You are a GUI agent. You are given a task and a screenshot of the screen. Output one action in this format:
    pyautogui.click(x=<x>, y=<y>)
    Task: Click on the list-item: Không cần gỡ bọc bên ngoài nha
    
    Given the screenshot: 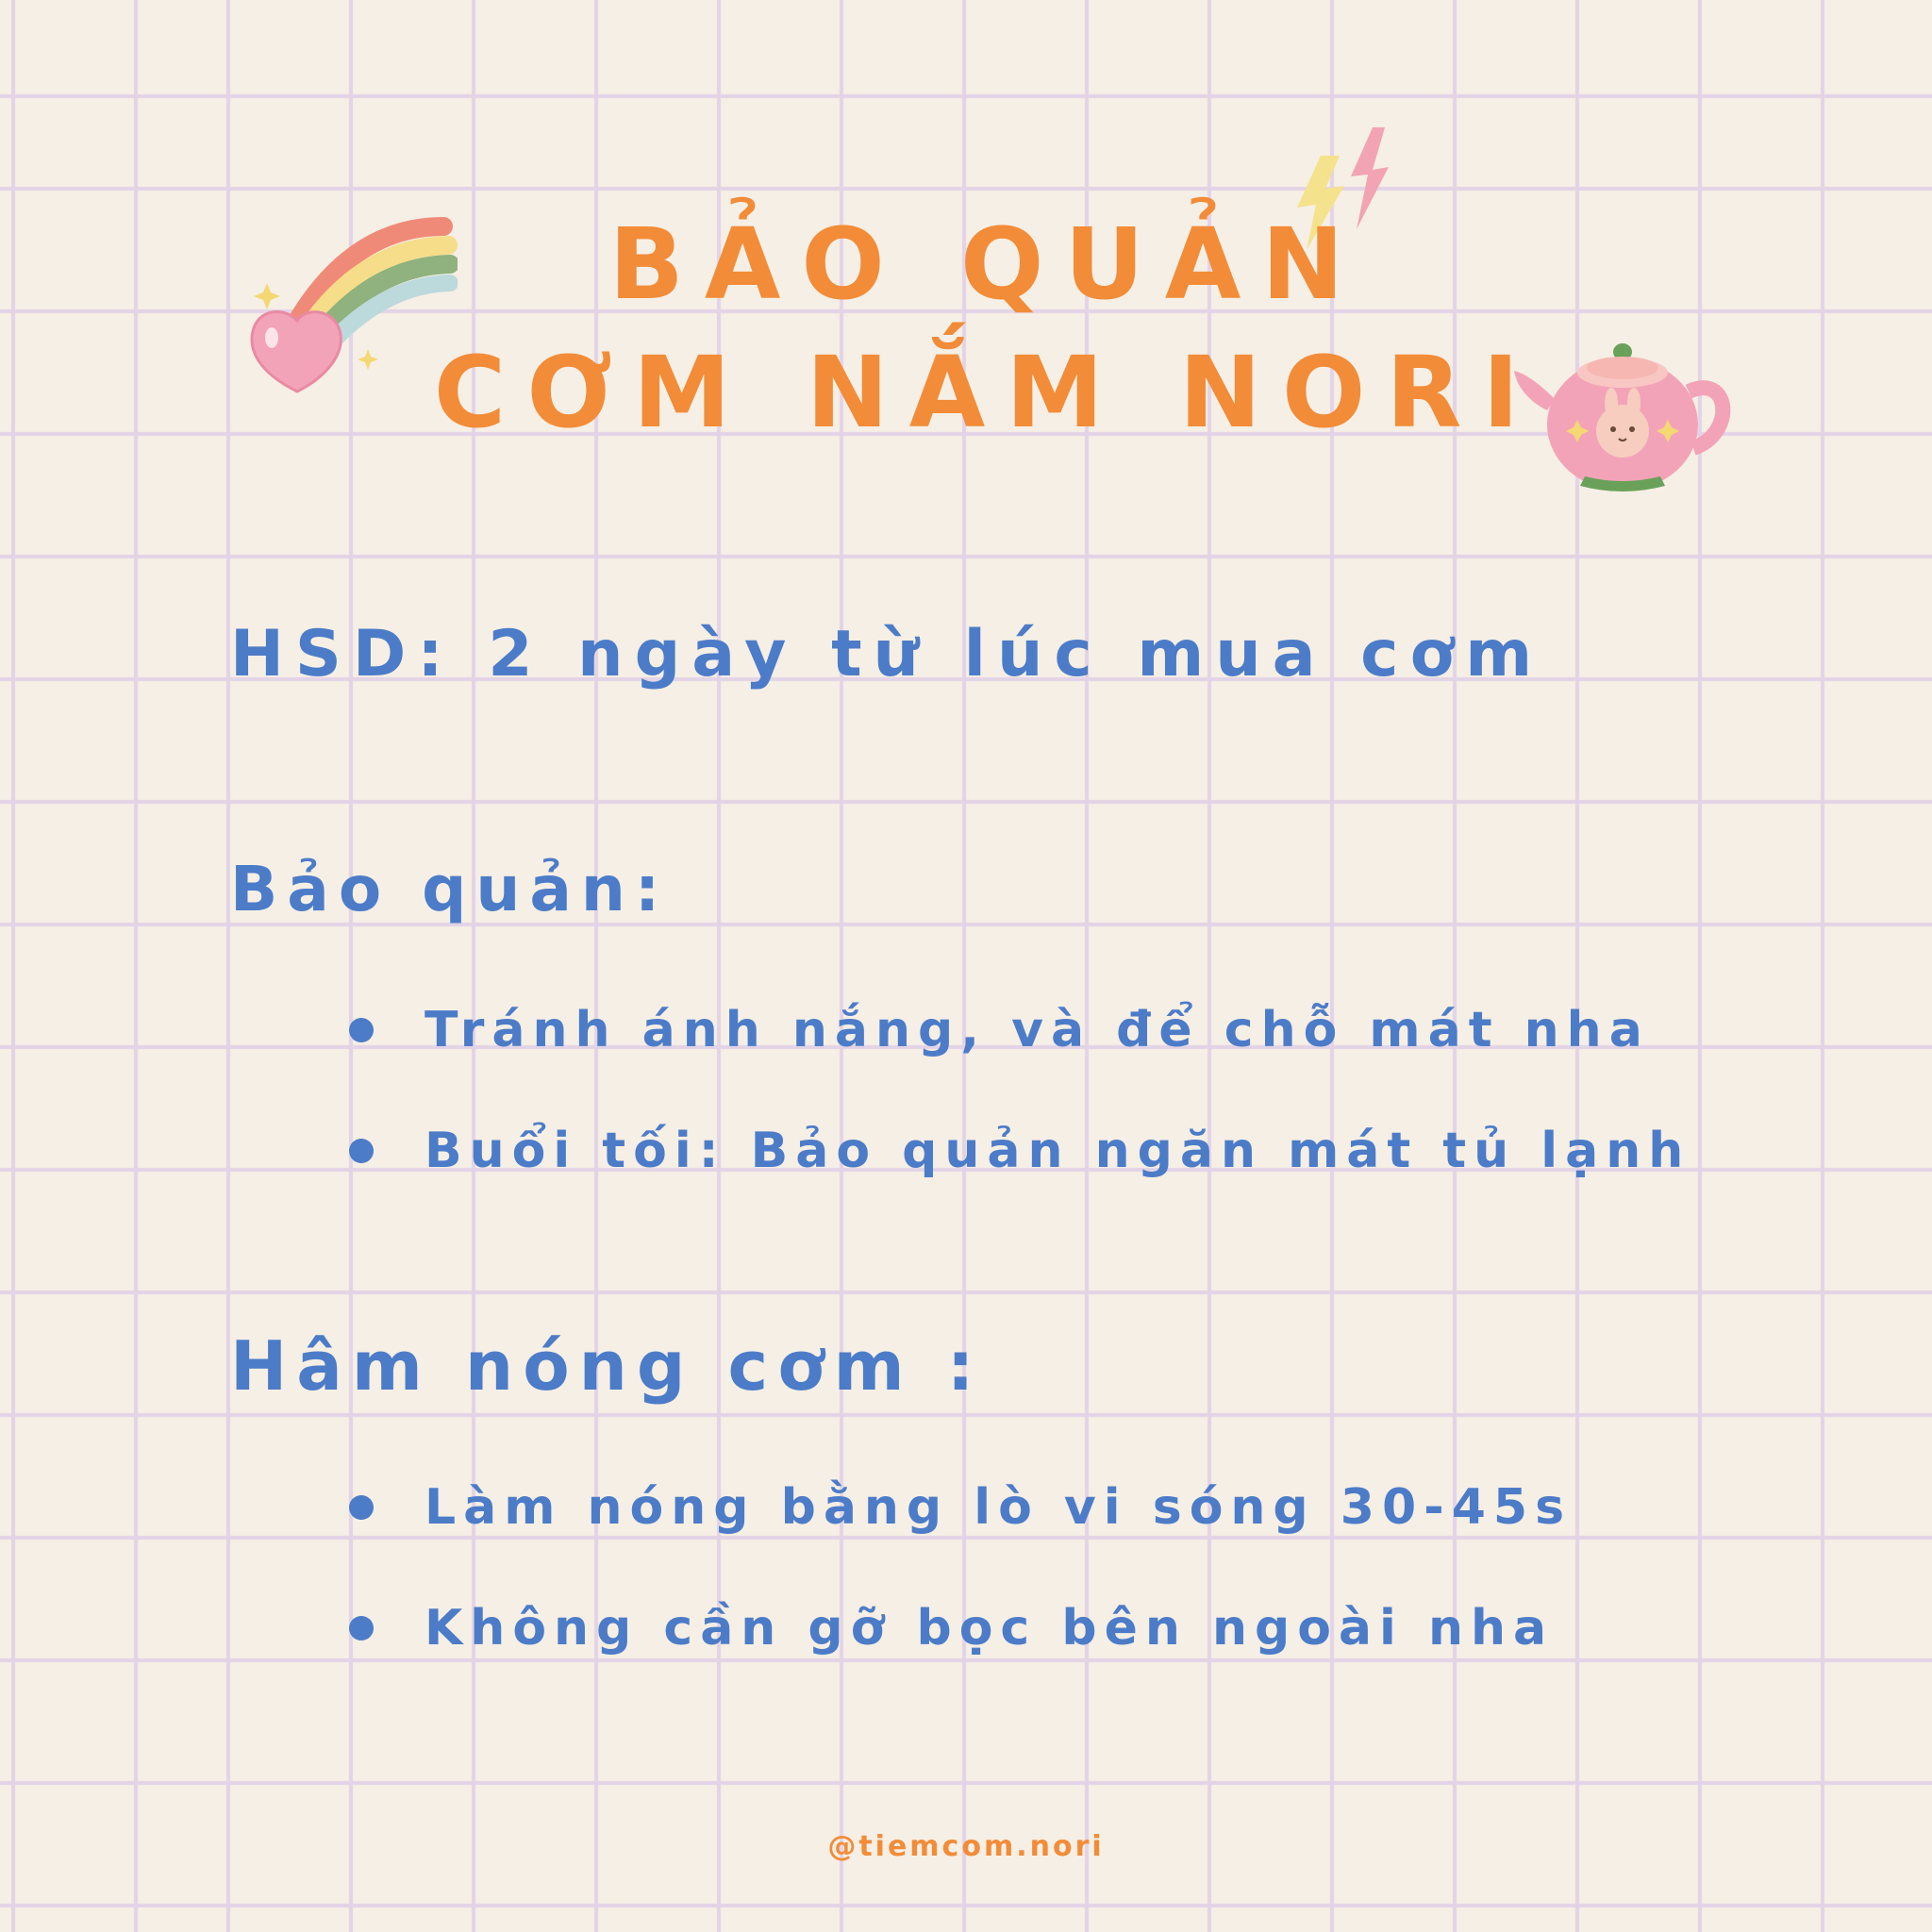 What is the action you would take?
    pyautogui.click(x=952, y=1628)
    